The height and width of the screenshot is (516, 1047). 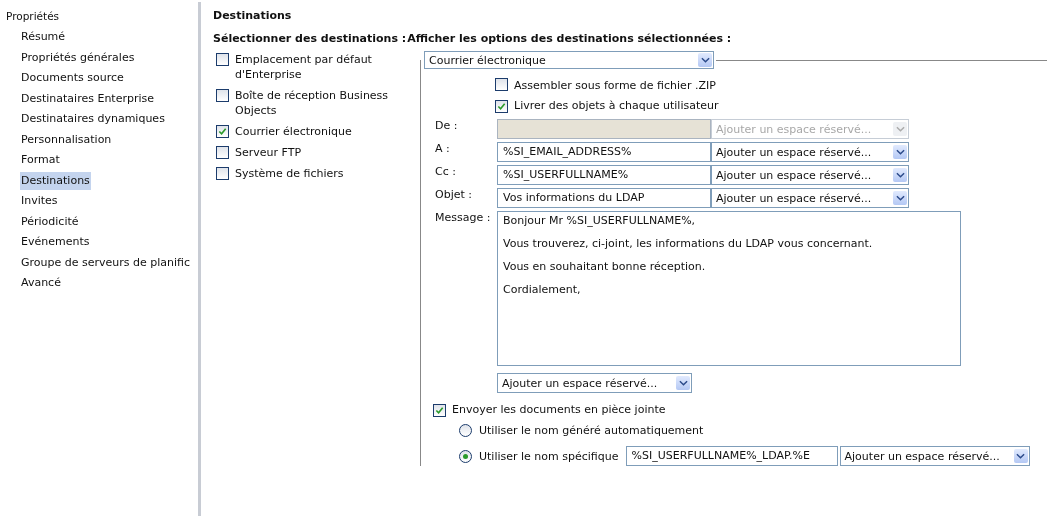 I want to click on input-field: %SI_USERFULLNAME%, so click(x=604, y=175).